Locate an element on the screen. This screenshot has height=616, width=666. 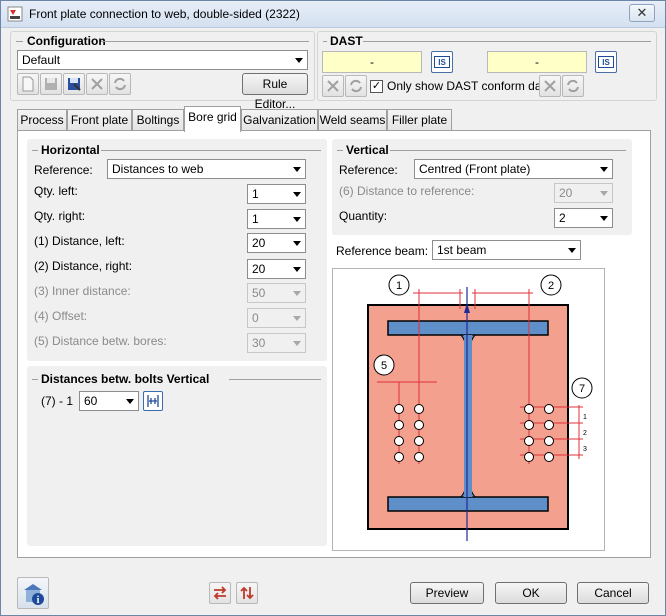
tab-weld-seams: Weld seams is located at coordinates (352, 120).